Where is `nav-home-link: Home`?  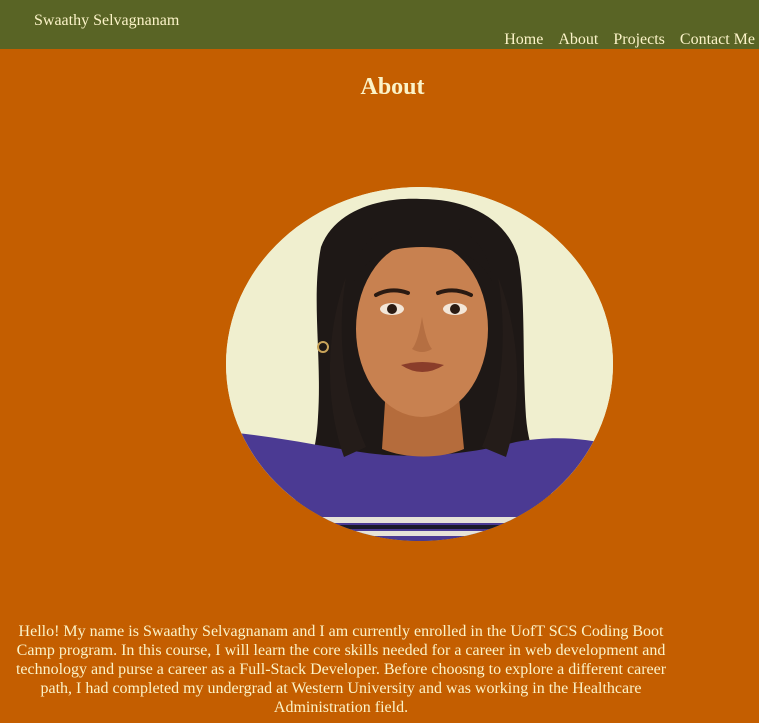
nav-home-link: Home is located at coordinates (523, 40).